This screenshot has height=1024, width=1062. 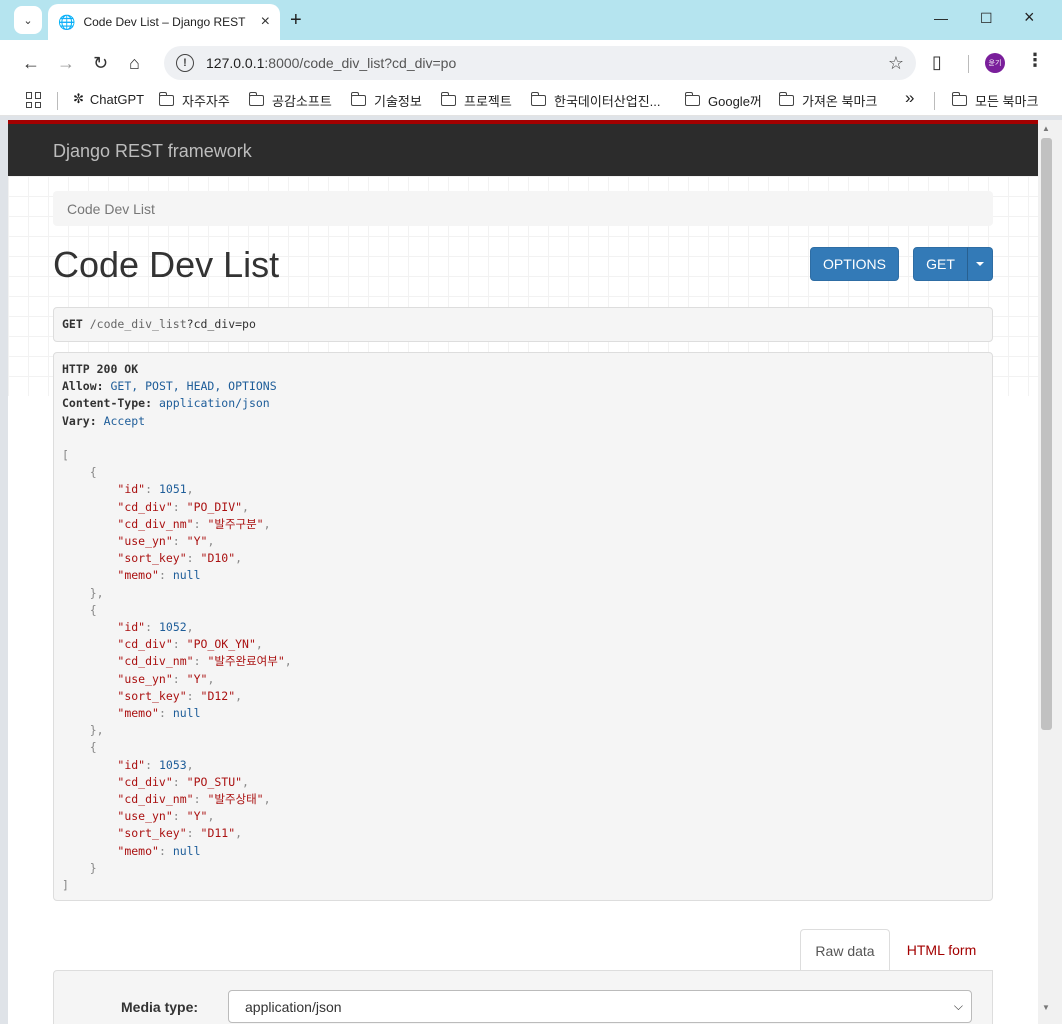 What do you see at coordinates (854, 264) in the screenshot?
I see `options-button: OPTIONS` at bounding box center [854, 264].